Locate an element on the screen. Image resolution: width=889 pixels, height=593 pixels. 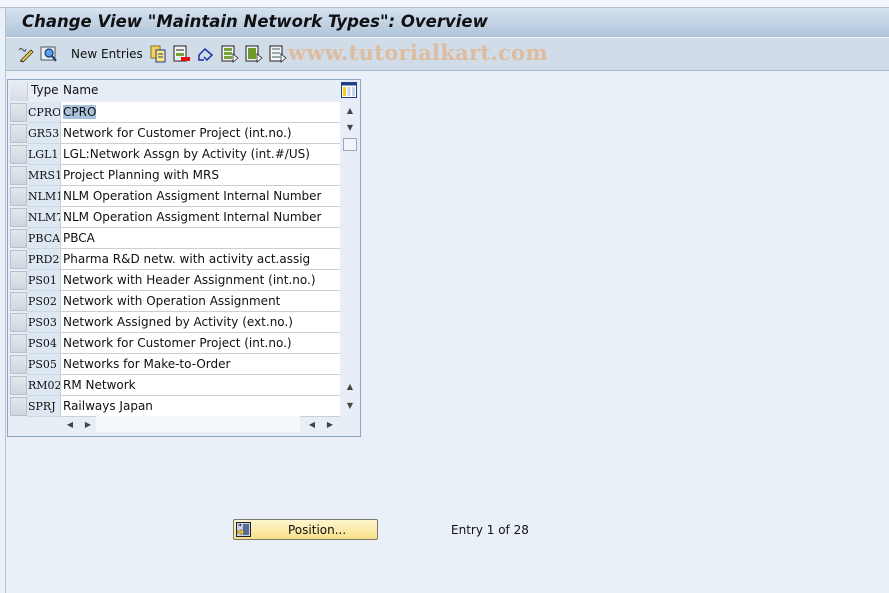
table-row: PS02 Network with Operation Assignment is located at coordinates (174, 301).